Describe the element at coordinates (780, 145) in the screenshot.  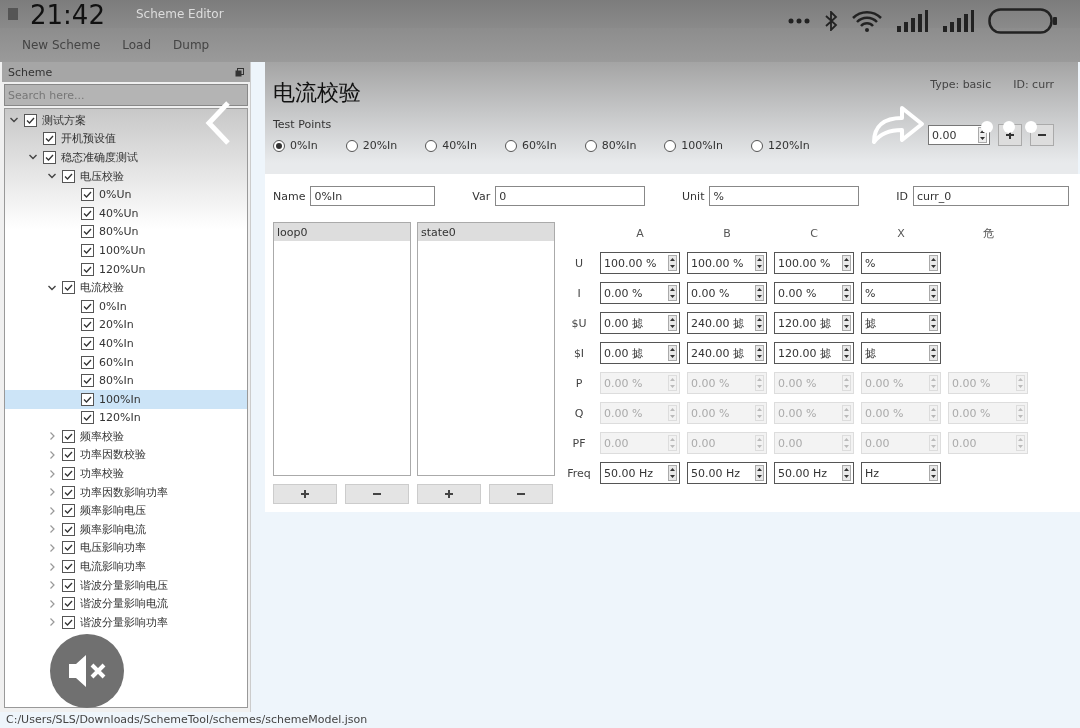
I see `radio-button: 120%In` at that location.